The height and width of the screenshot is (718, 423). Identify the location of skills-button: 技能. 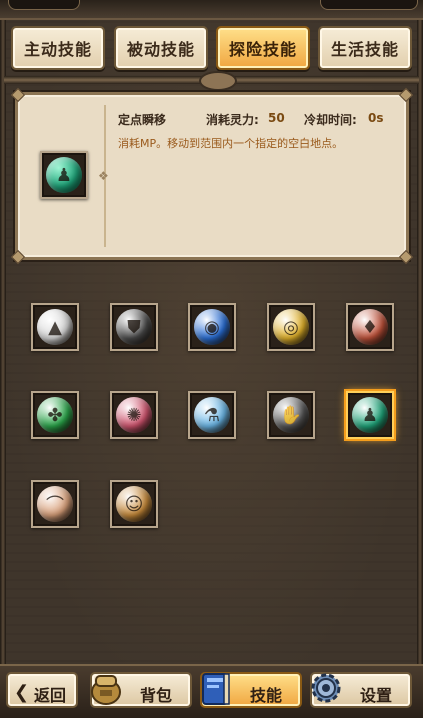
(251, 690).